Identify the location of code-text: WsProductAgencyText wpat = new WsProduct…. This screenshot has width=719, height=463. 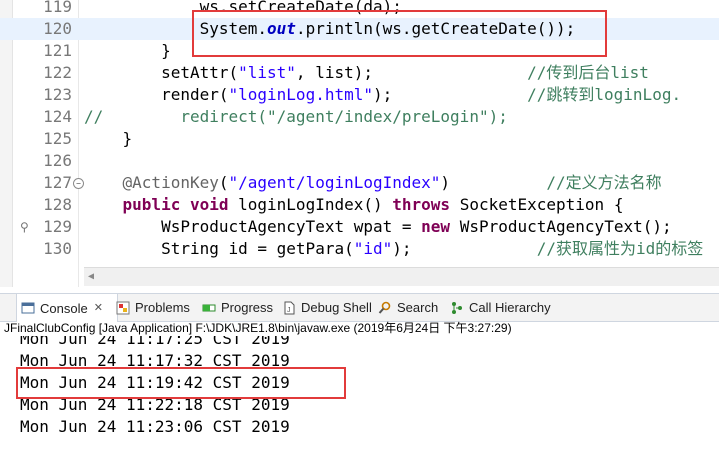
(378, 227).